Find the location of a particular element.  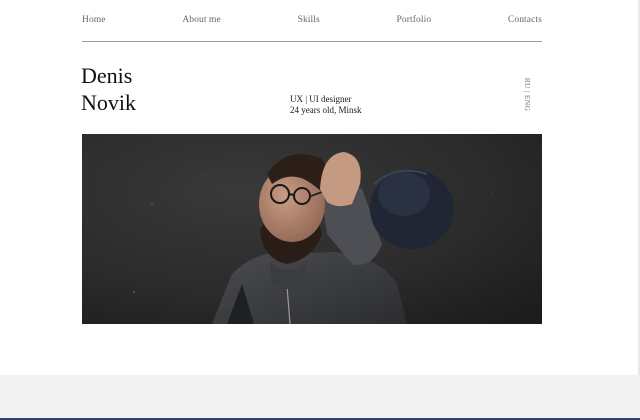

nav-item-portfolio: Portfolio is located at coordinates (414, 20).